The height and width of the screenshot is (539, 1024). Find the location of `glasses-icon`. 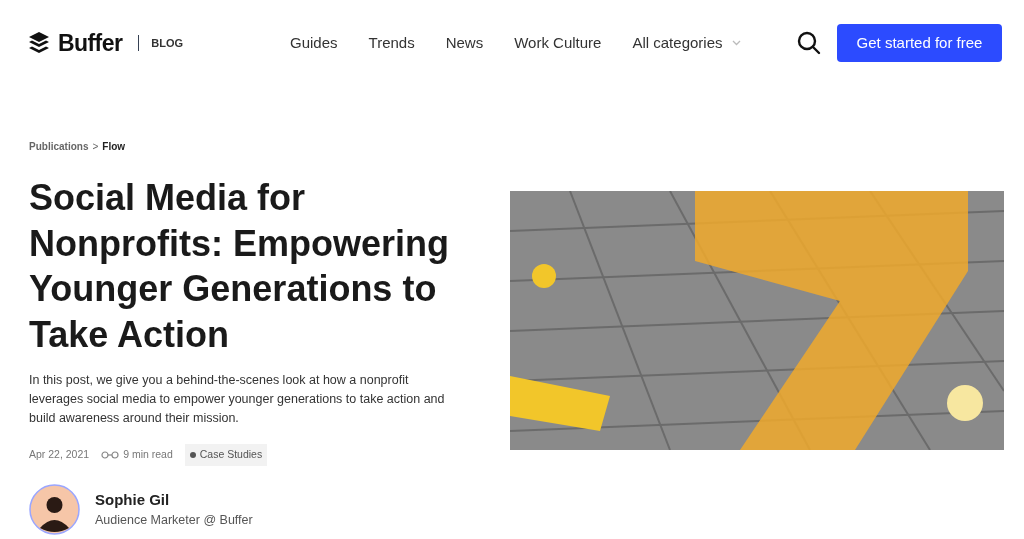

glasses-icon is located at coordinates (110, 454).